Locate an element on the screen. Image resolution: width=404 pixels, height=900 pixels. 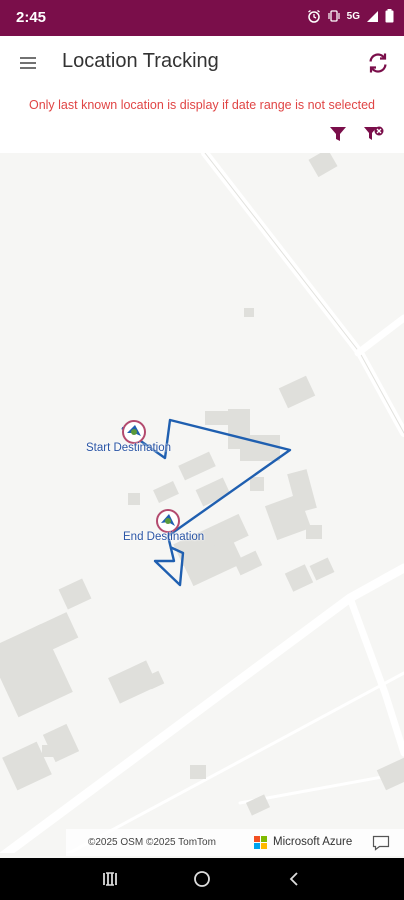
home-button is located at coordinates (202, 879).